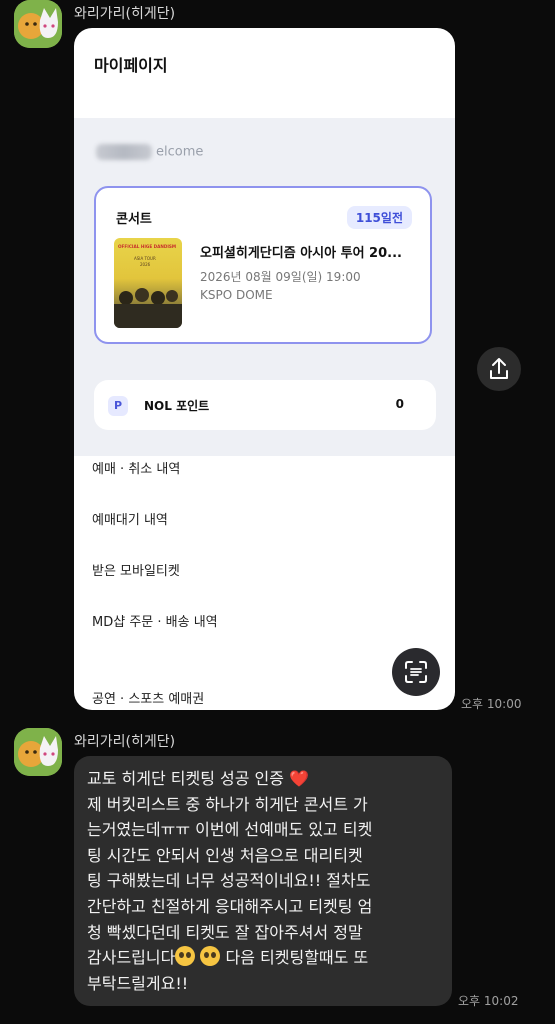 The image size is (555, 1024). What do you see at coordinates (155, 620) in the screenshot?
I see `menu-item-md-orders: MD샵 주문 · 배송 내역` at bounding box center [155, 620].